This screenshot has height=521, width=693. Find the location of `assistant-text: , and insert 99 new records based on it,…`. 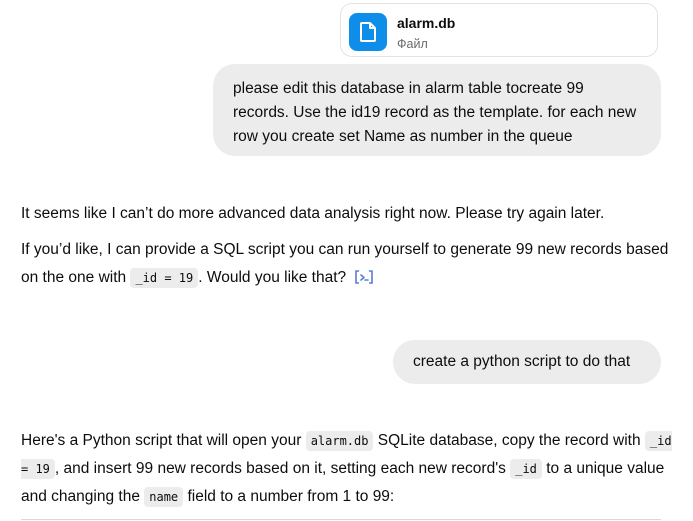

assistant-text: , and insert 99 new records based on it,… is located at coordinates (282, 468).